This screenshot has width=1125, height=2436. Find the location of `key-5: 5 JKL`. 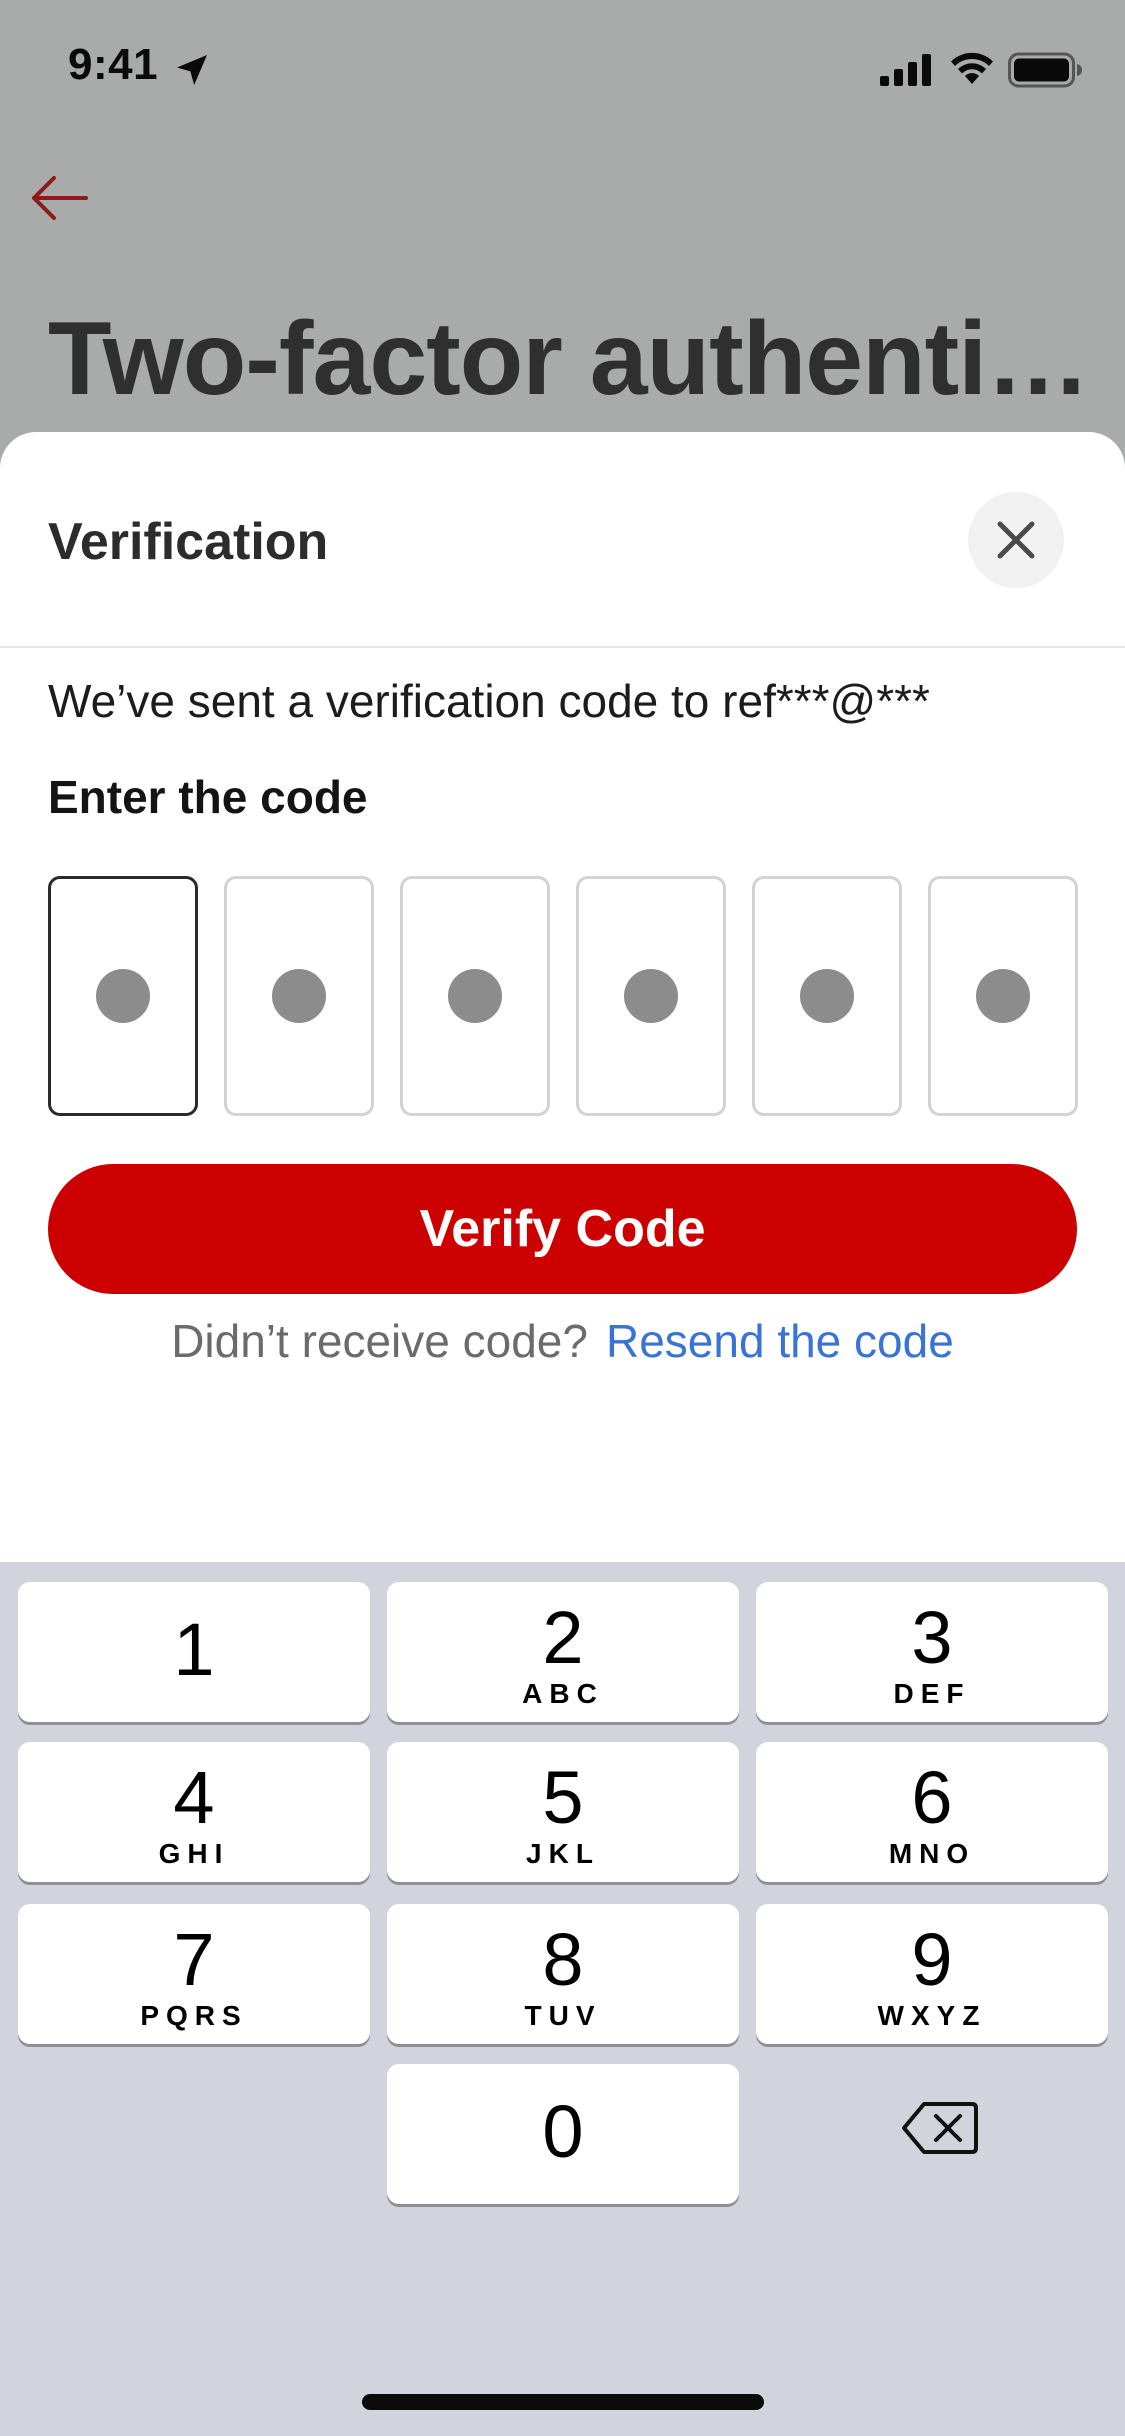

key-5: 5 JKL is located at coordinates (563, 1812).